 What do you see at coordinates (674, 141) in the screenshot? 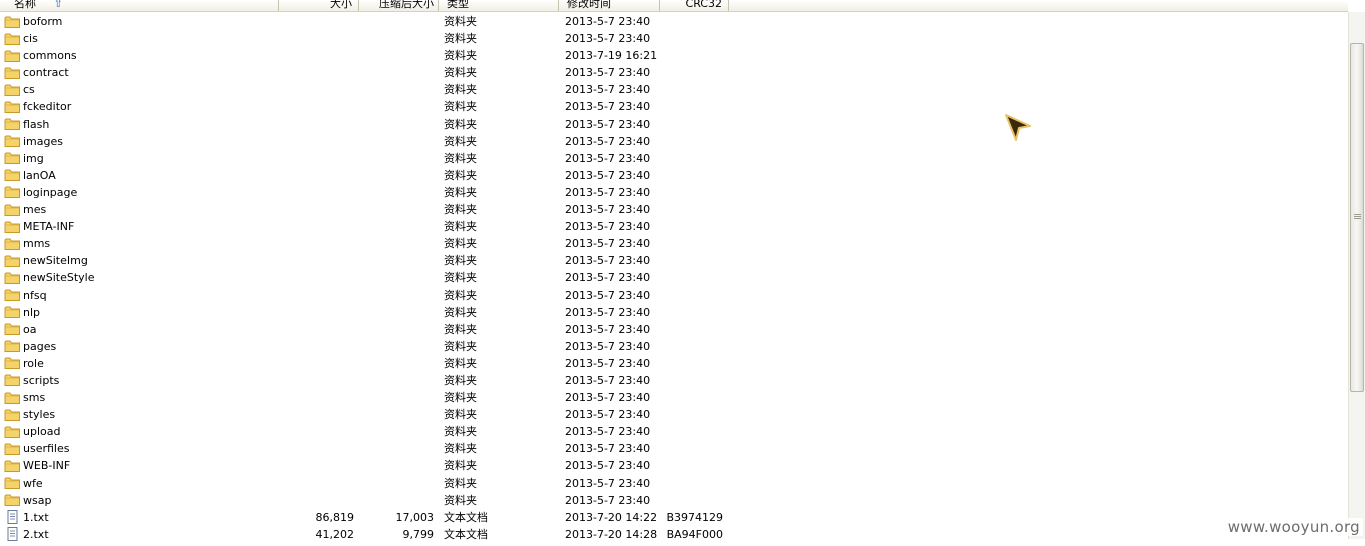
I see `file-list-row: images 资料夹 2013-5-7 23:40` at bounding box center [674, 141].